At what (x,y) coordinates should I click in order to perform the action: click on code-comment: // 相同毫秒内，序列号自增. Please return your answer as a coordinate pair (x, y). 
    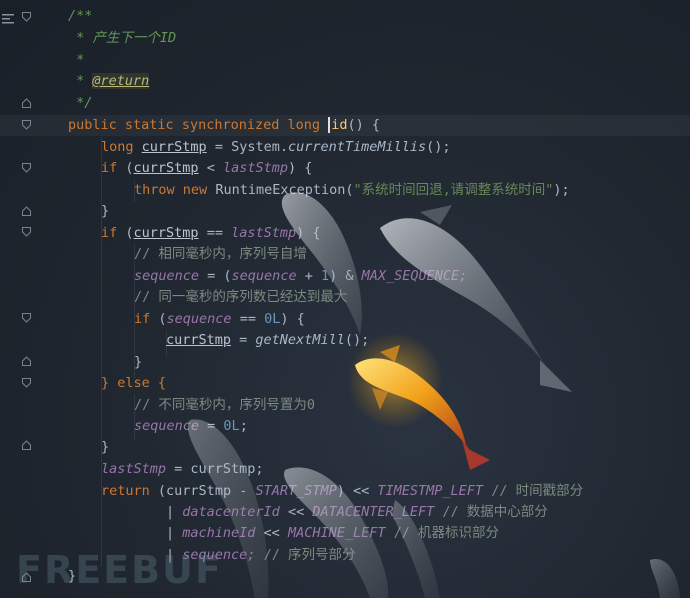
    Looking at the image, I should click on (220, 254).